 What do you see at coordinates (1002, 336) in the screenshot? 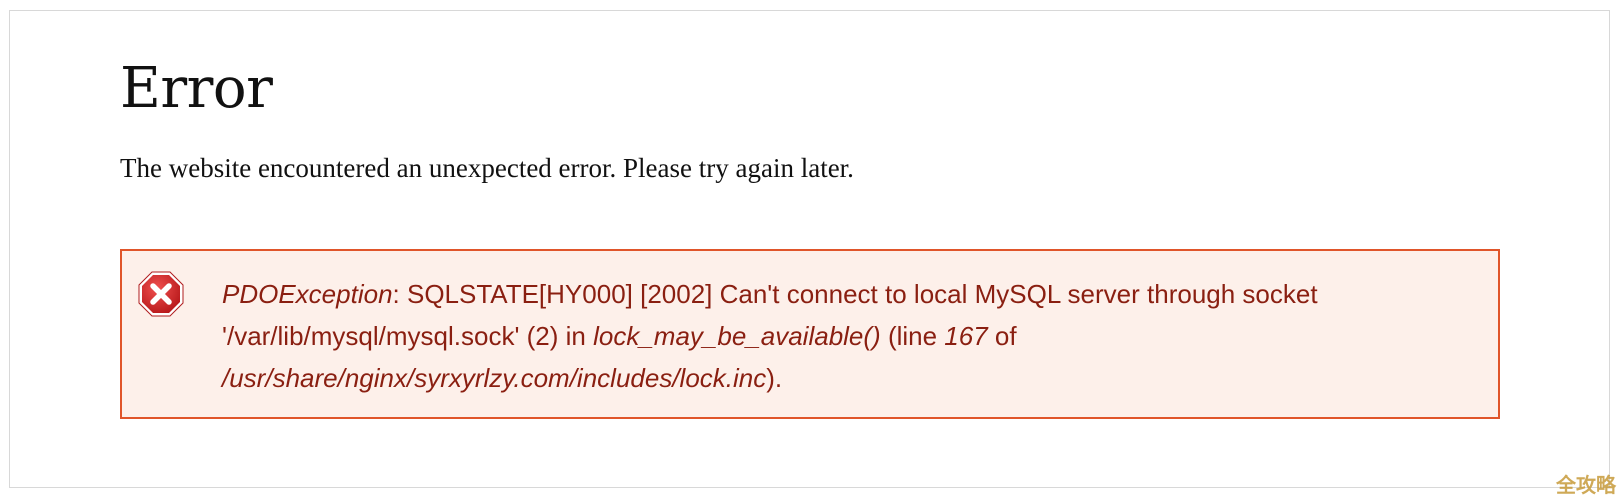
I see `error-message-part3: of` at bounding box center [1002, 336].